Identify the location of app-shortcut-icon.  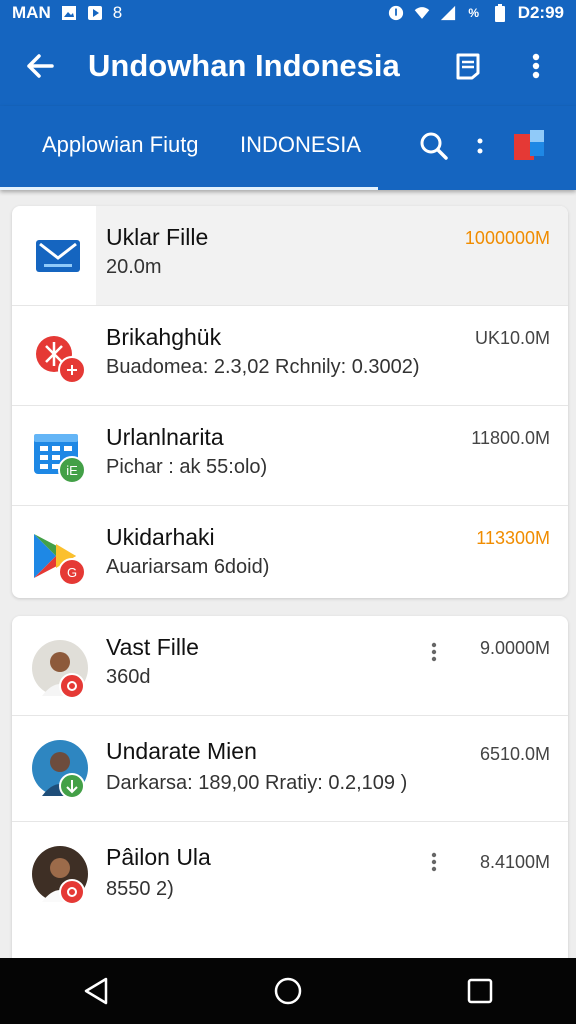
(529, 145).